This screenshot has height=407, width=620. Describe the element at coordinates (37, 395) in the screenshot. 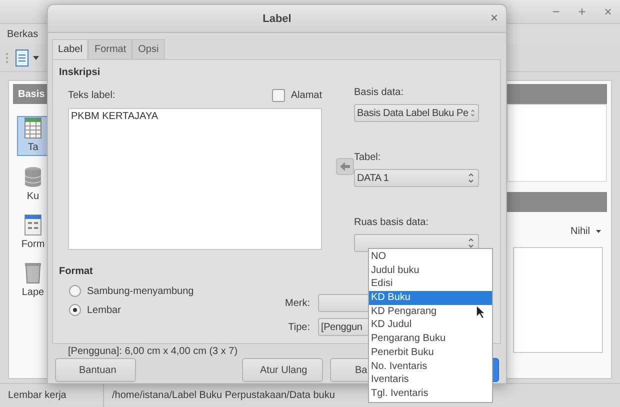

I see `status-text: Lembar kerja` at that location.